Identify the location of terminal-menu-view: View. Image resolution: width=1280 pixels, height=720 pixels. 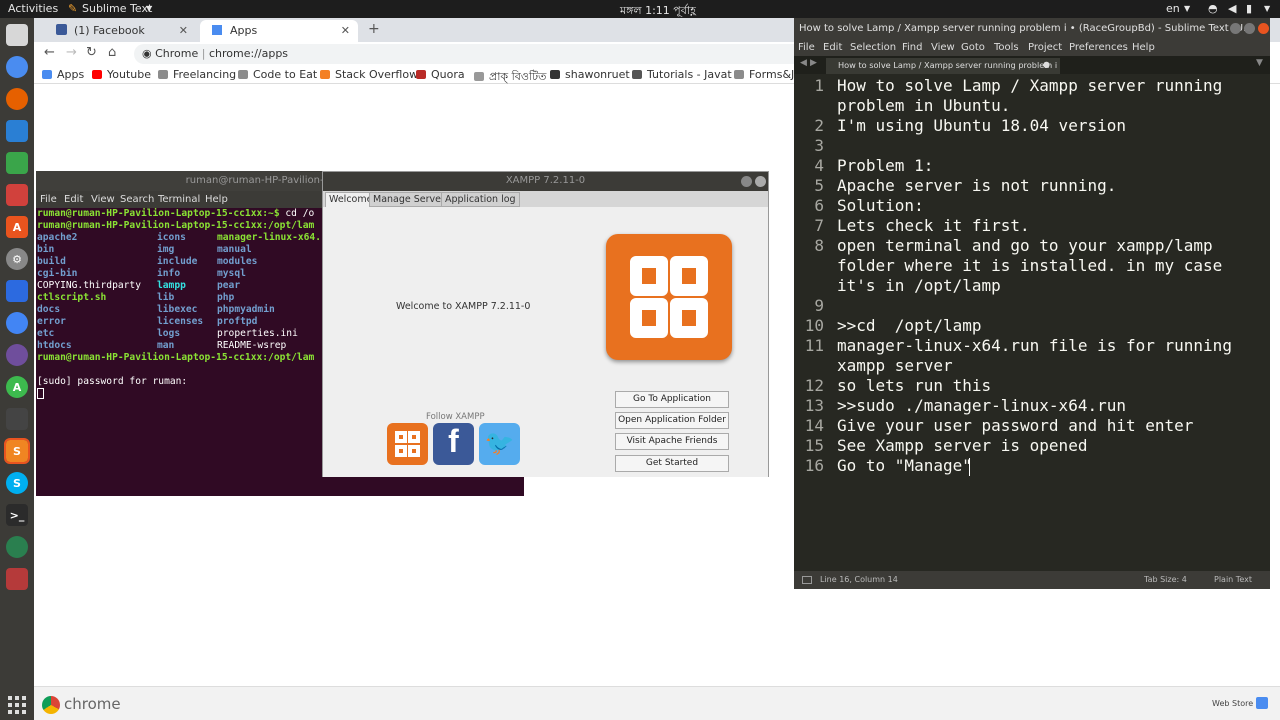
(103, 199).